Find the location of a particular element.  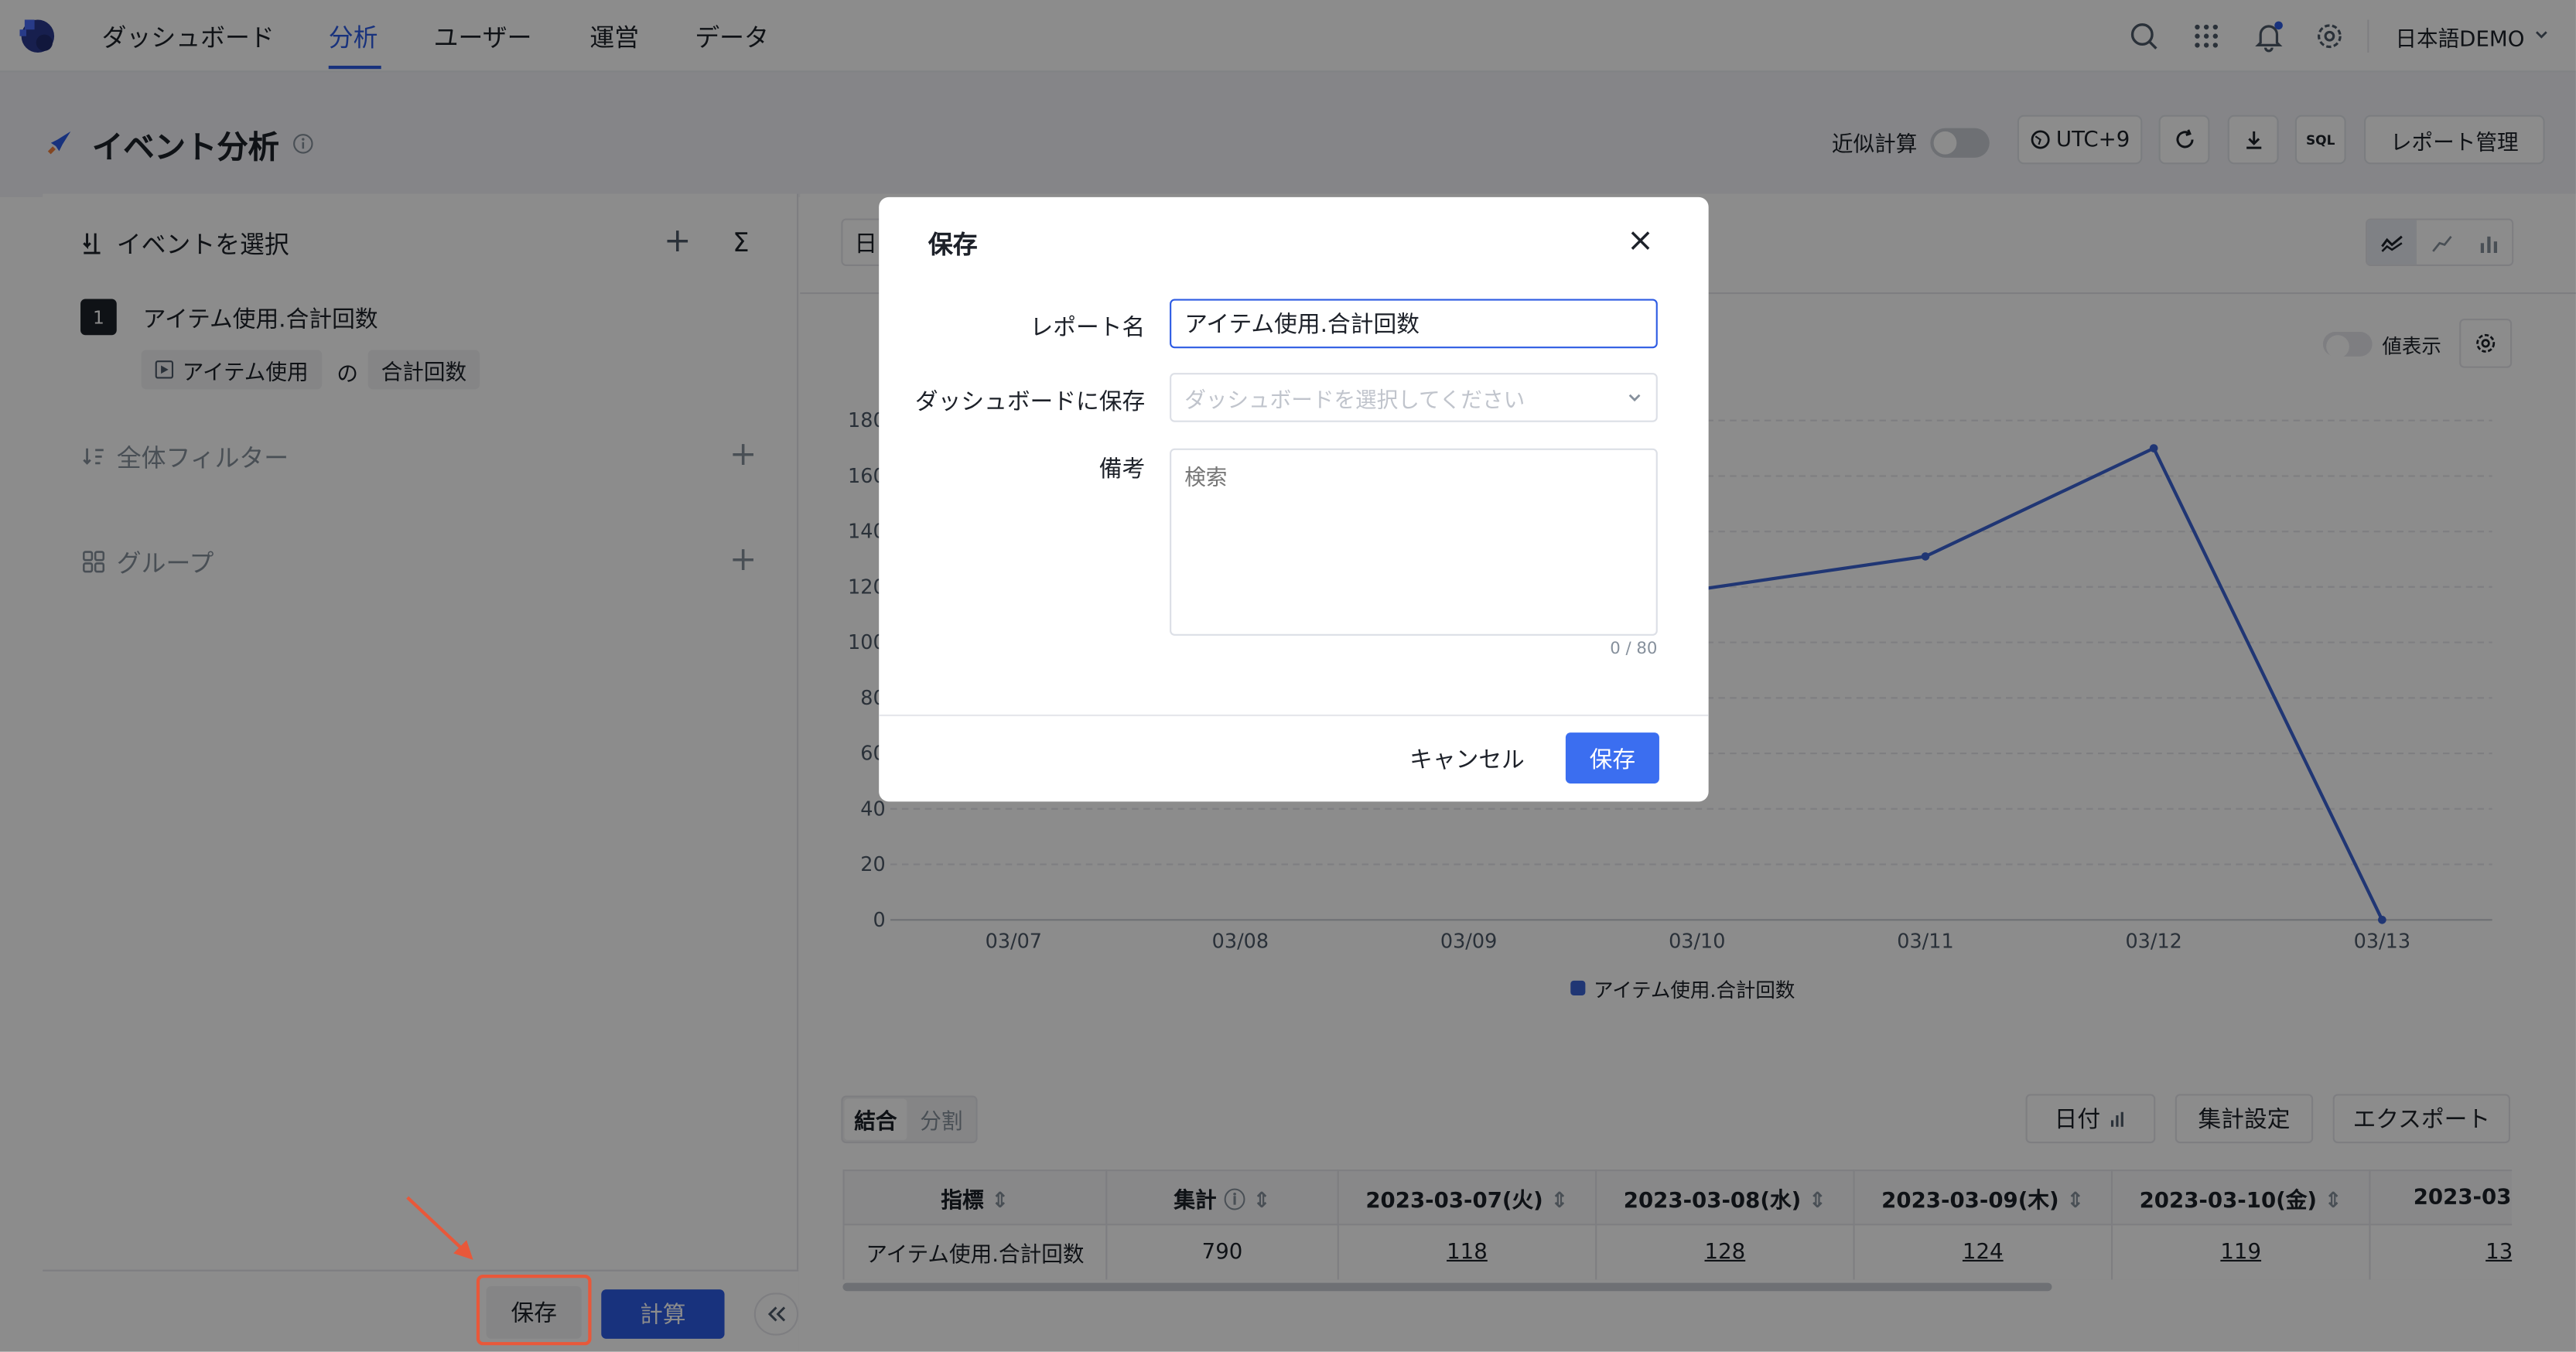

dashboard-select-placeholder: ダッシュボードを選択してください is located at coordinates (1354, 401).